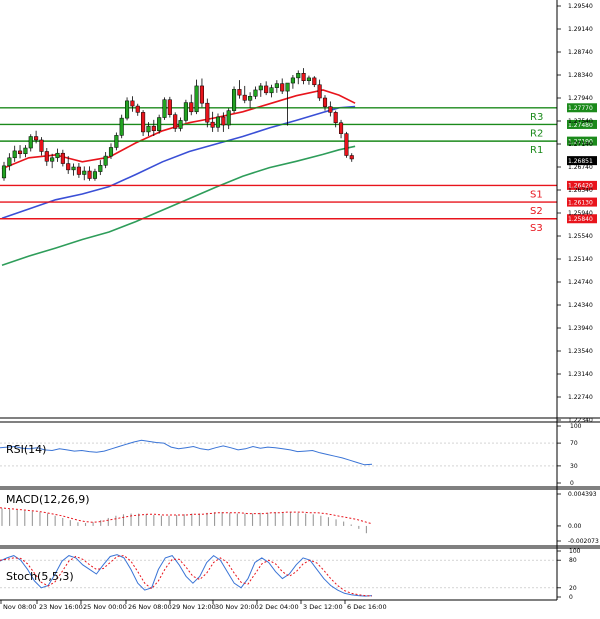  Describe the element at coordinates (580, 108) in the screenshot. I see `level-tag-text-r3: 1.27770` at that location.